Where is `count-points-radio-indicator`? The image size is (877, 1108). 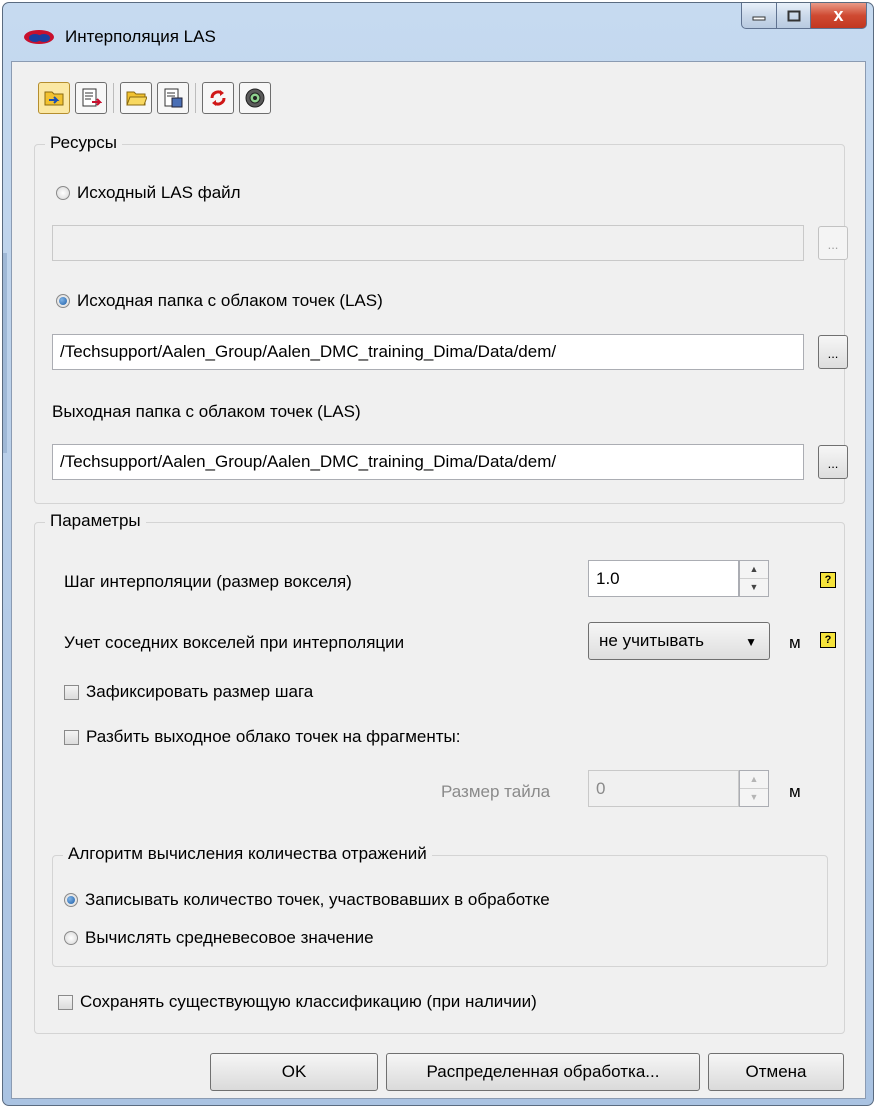 count-points-radio-indicator is located at coordinates (71, 900).